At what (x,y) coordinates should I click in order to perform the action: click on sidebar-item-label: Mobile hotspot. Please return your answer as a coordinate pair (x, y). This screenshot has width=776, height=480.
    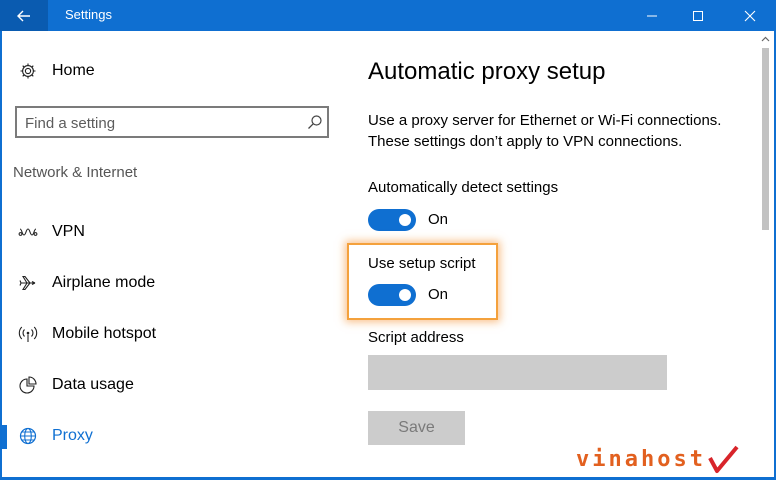
    Looking at the image, I should click on (104, 333).